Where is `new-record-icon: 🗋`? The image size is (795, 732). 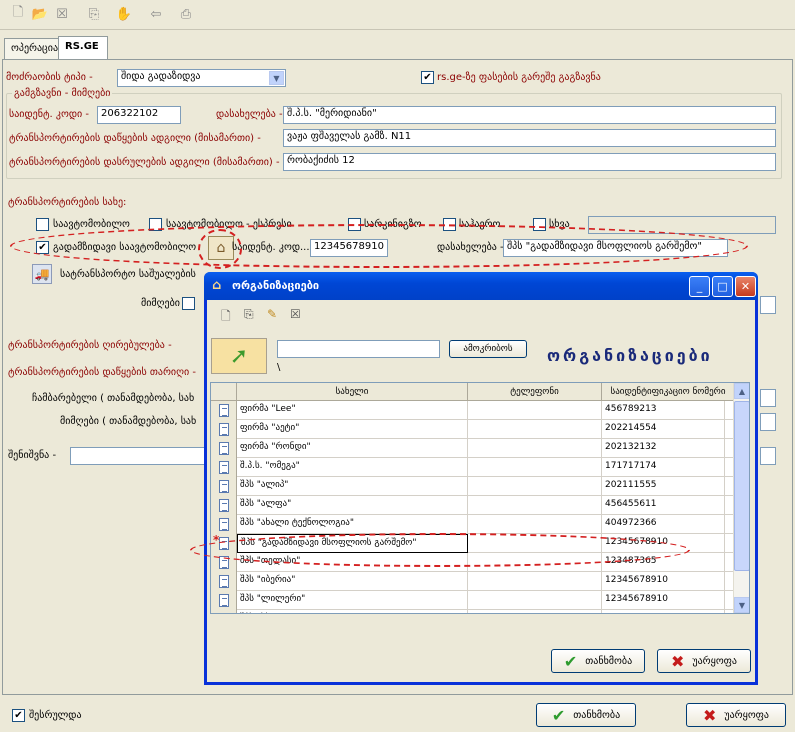 new-record-icon: 🗋 is located at coordinates (228, 315).